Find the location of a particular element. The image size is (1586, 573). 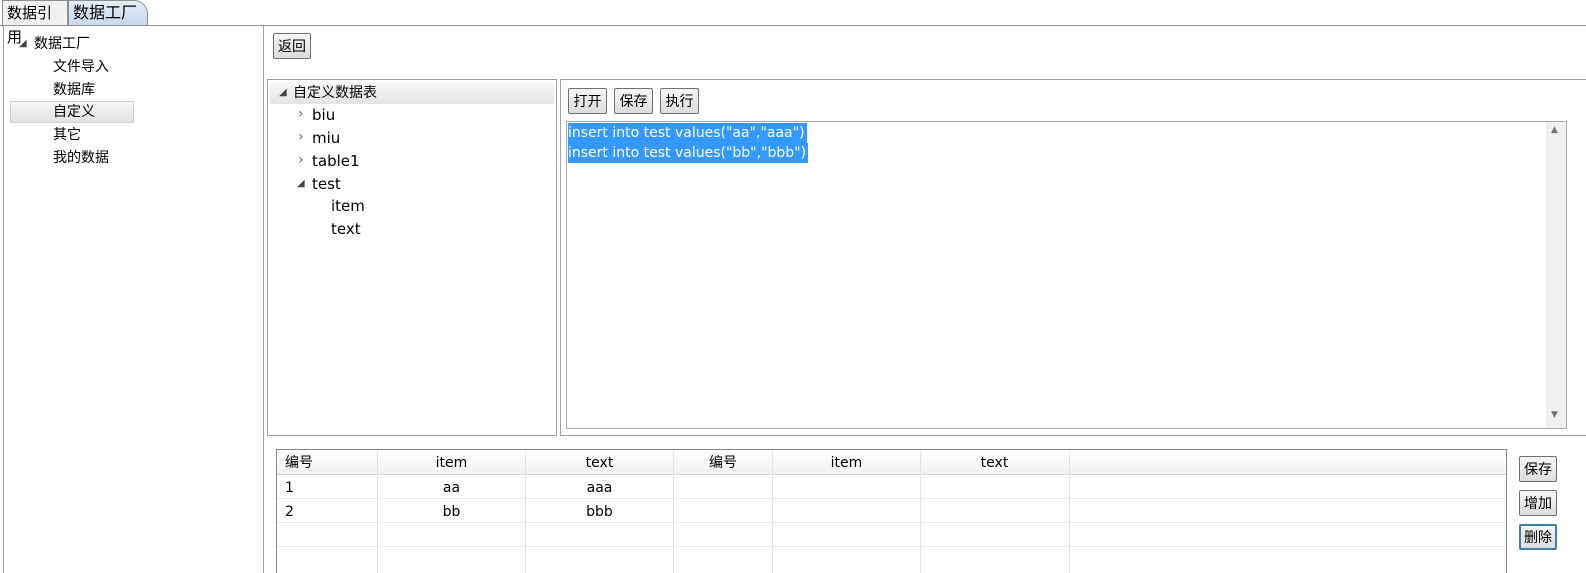

editor-scrollbar is located at coordinates (1556, 275).